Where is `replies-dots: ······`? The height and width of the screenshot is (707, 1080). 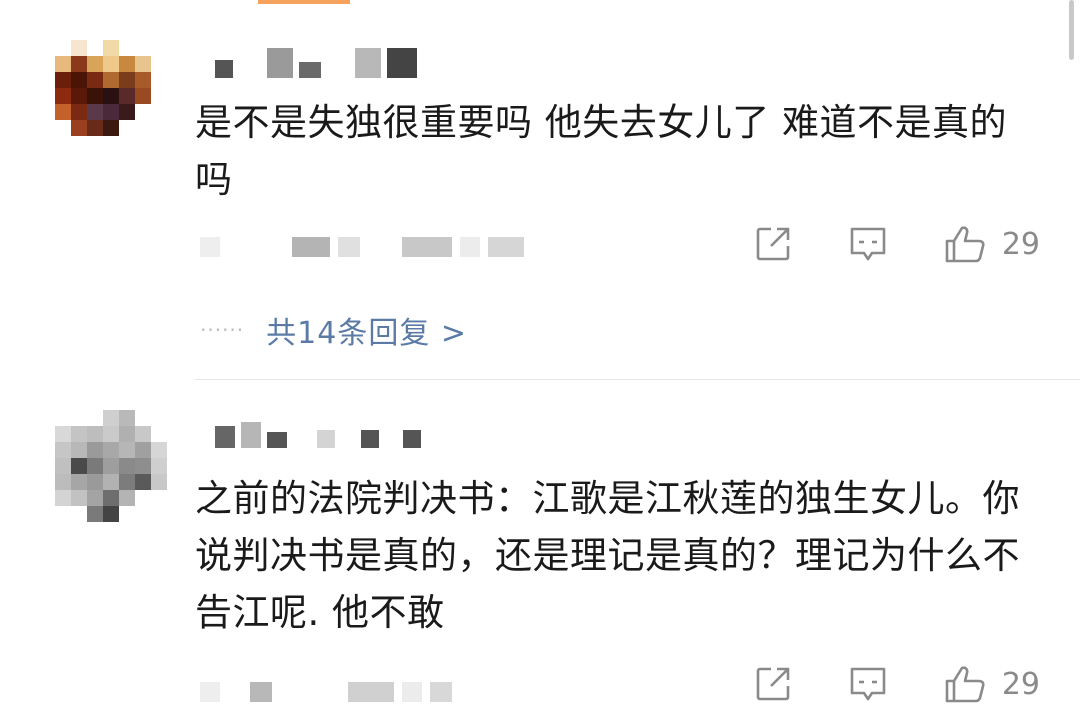
replies-dots: ······ is located at coordinates (222, 330).